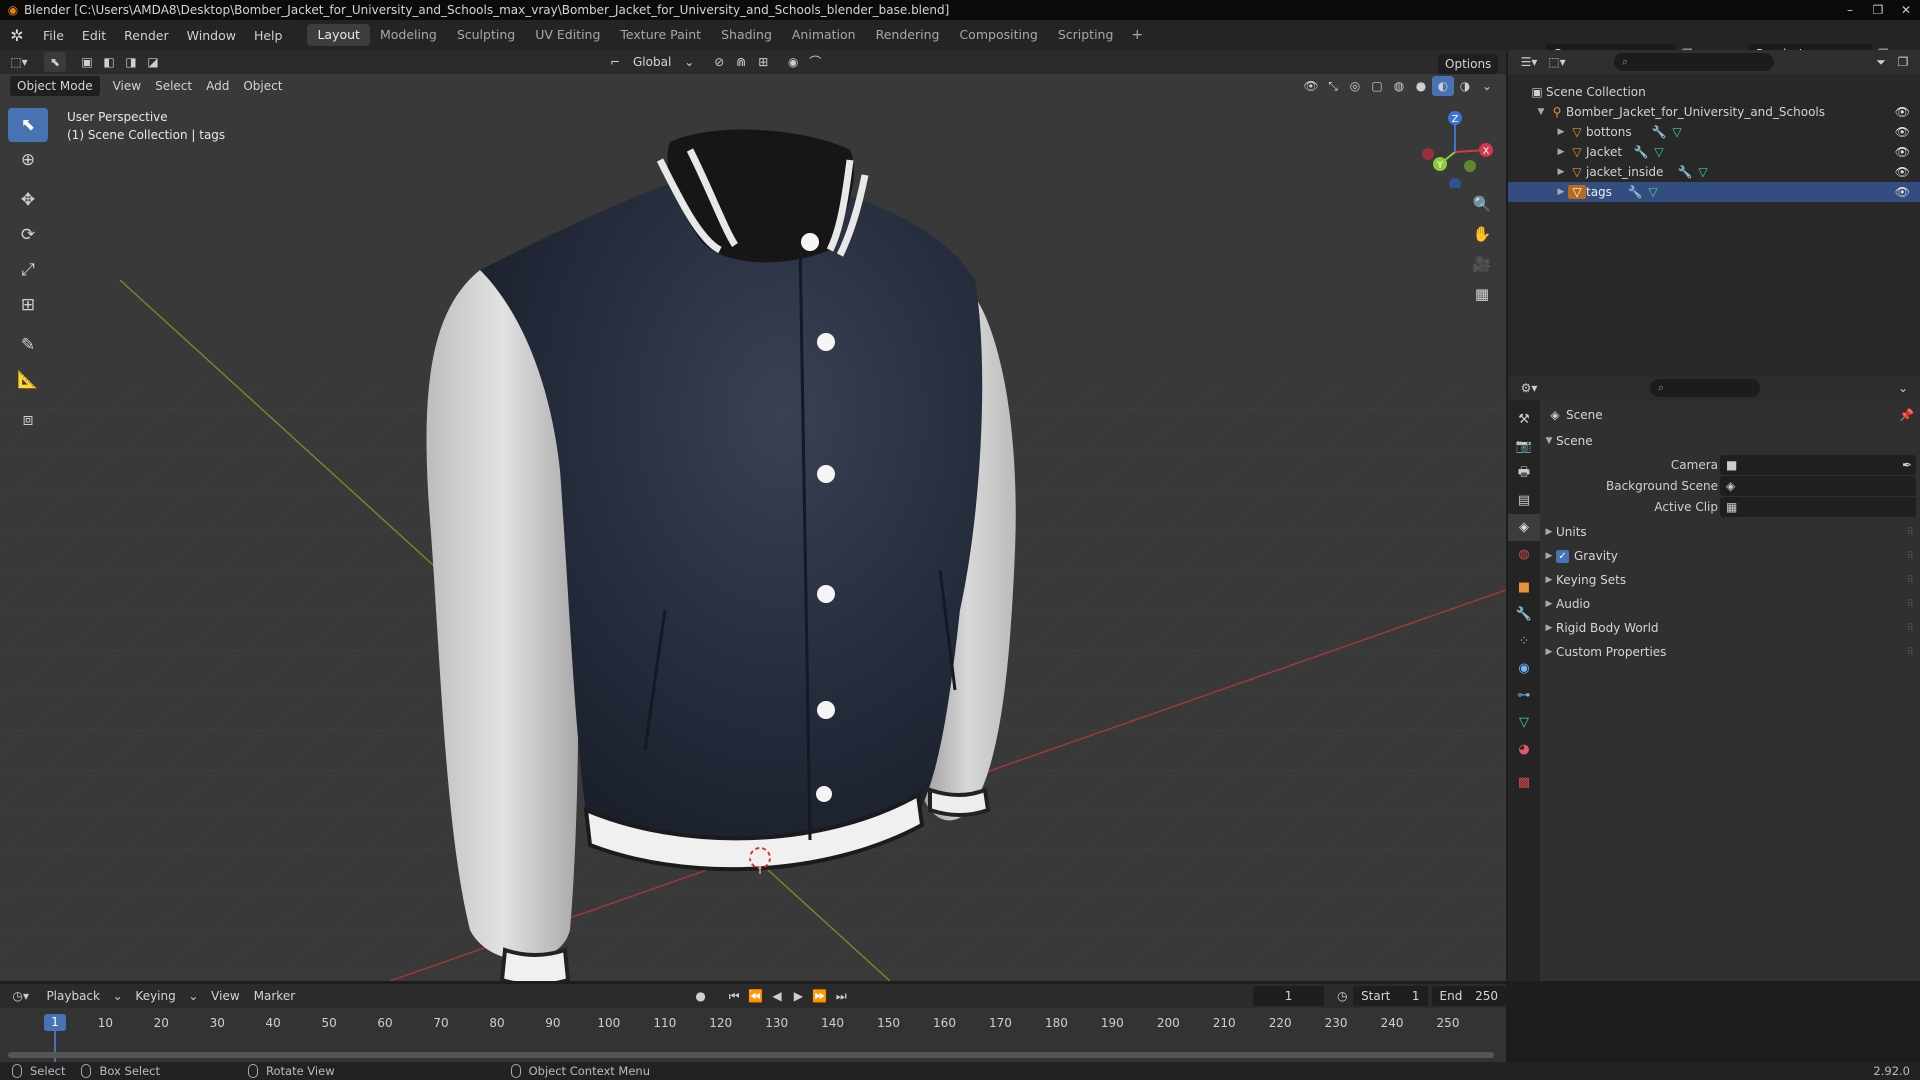 The image size is (1920, 1080). I want to click on menu-marker: Marker, so click(274, 996).